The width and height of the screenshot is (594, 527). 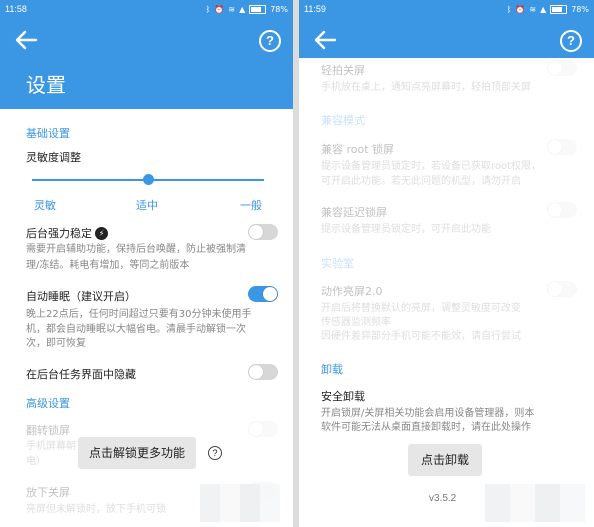 I want to click on version-label: v3.5.2, so click(x=443, y=498).